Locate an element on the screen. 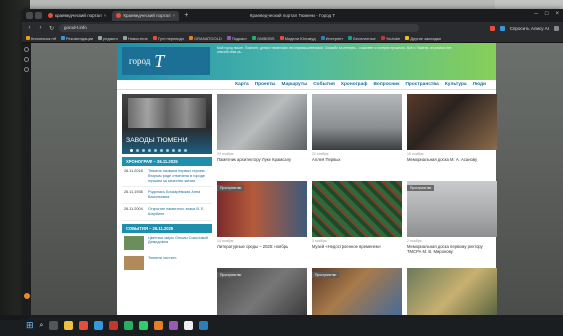 This screenshot has height=336, width=563. chronograph-header: ХРОНОГРАФ – 26.11.2025 is located at coordinates (167, 161).